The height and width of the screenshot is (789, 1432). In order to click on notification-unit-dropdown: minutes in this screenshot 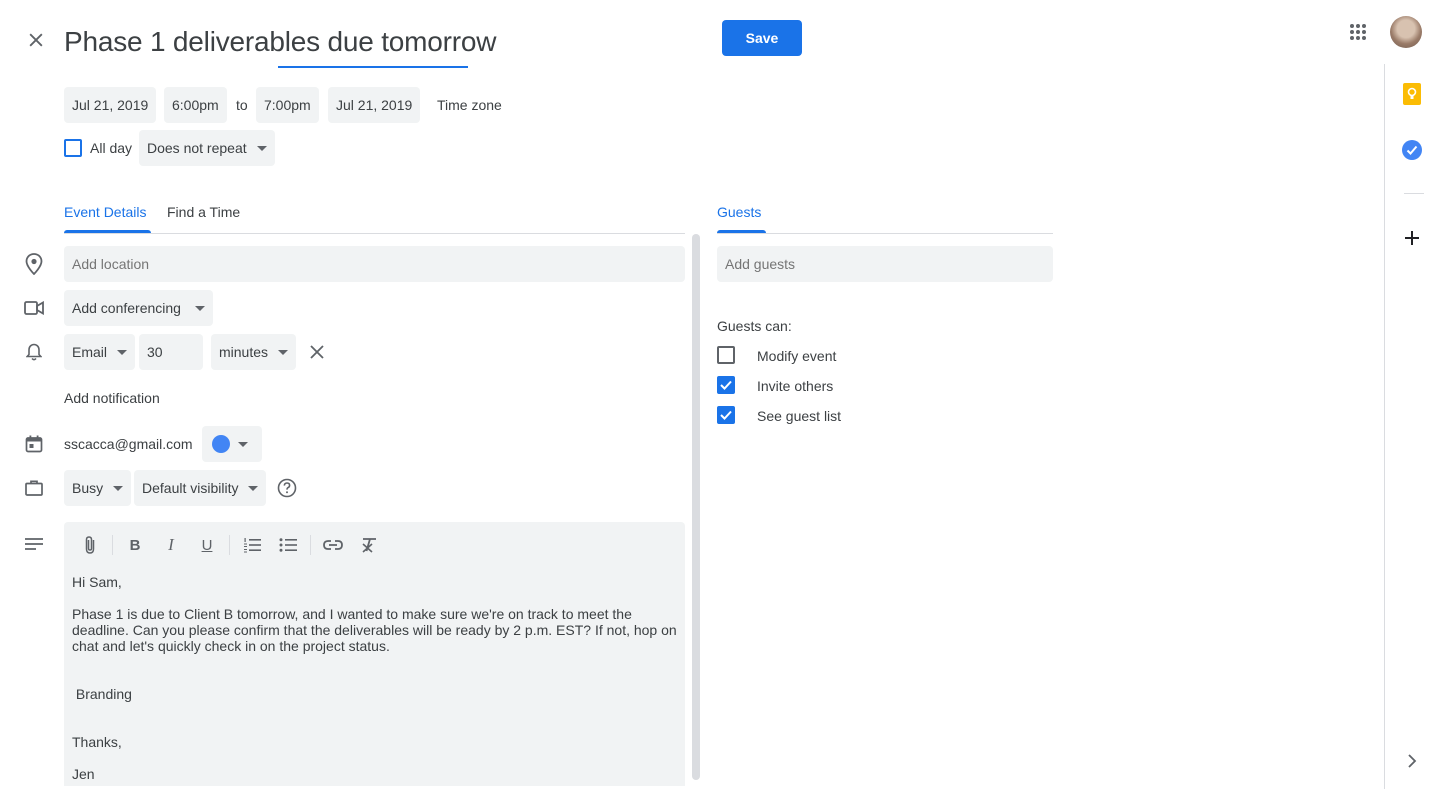, I will do `click(254, 352)`.